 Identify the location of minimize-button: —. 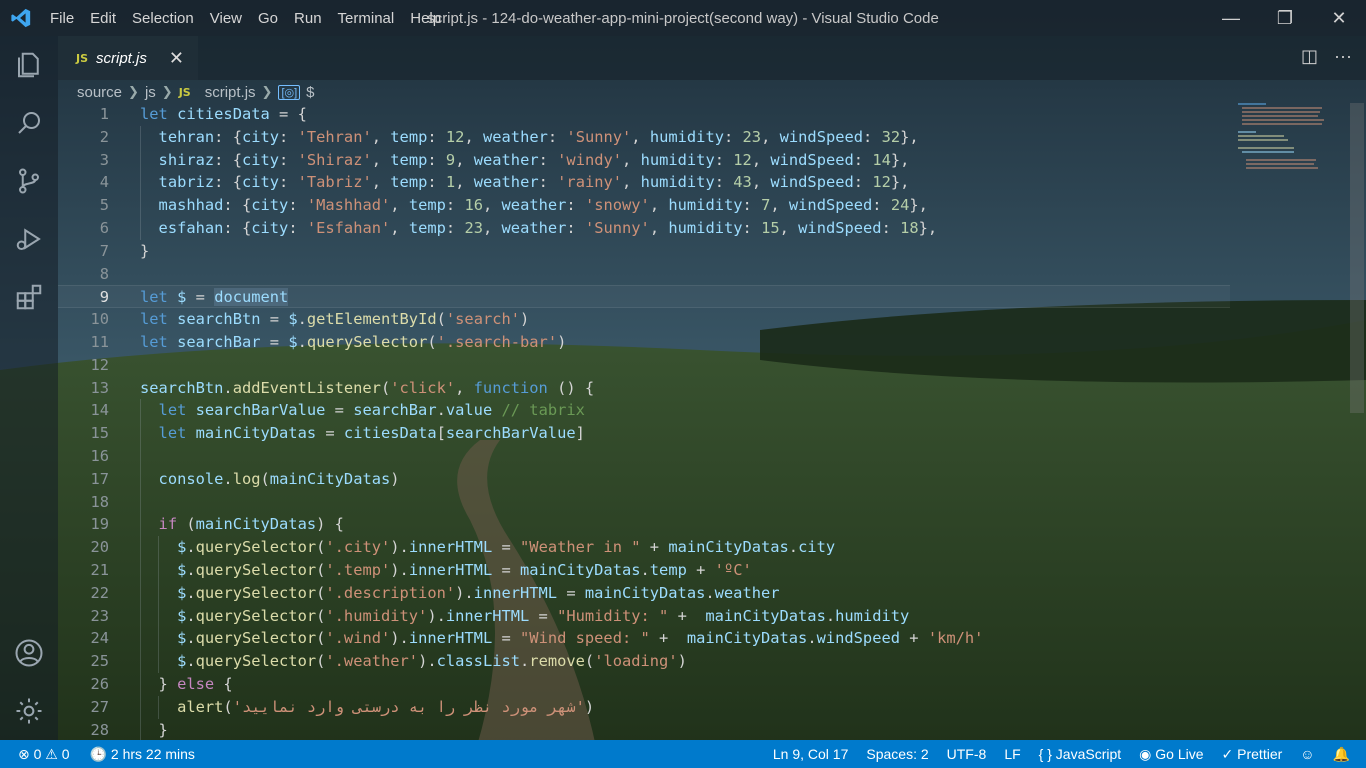
(1231, 18).